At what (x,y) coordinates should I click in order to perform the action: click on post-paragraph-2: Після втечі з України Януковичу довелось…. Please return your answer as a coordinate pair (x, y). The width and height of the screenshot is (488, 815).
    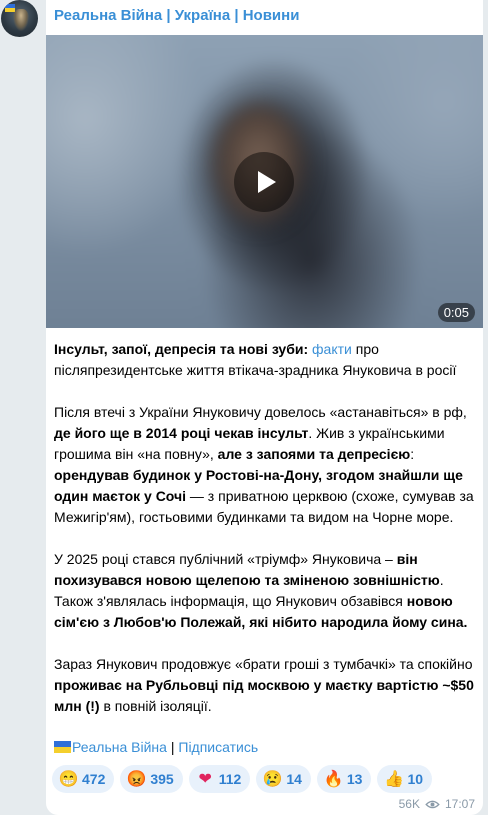
    Looking at the image, I should click on (264, 464).